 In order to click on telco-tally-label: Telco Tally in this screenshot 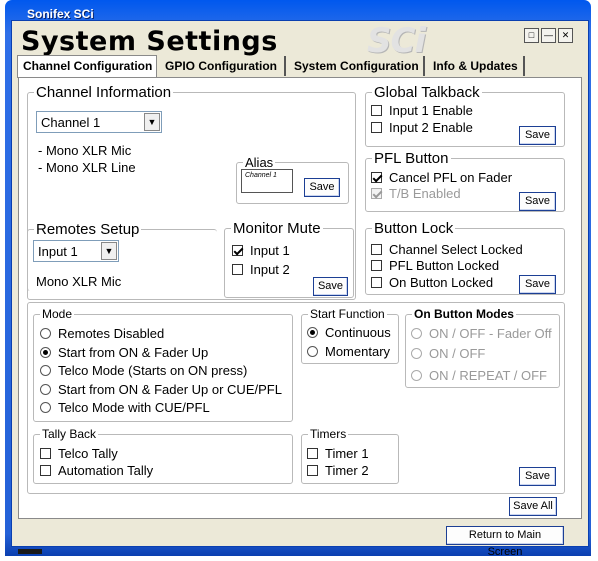, I will do `click(88, 453)`.